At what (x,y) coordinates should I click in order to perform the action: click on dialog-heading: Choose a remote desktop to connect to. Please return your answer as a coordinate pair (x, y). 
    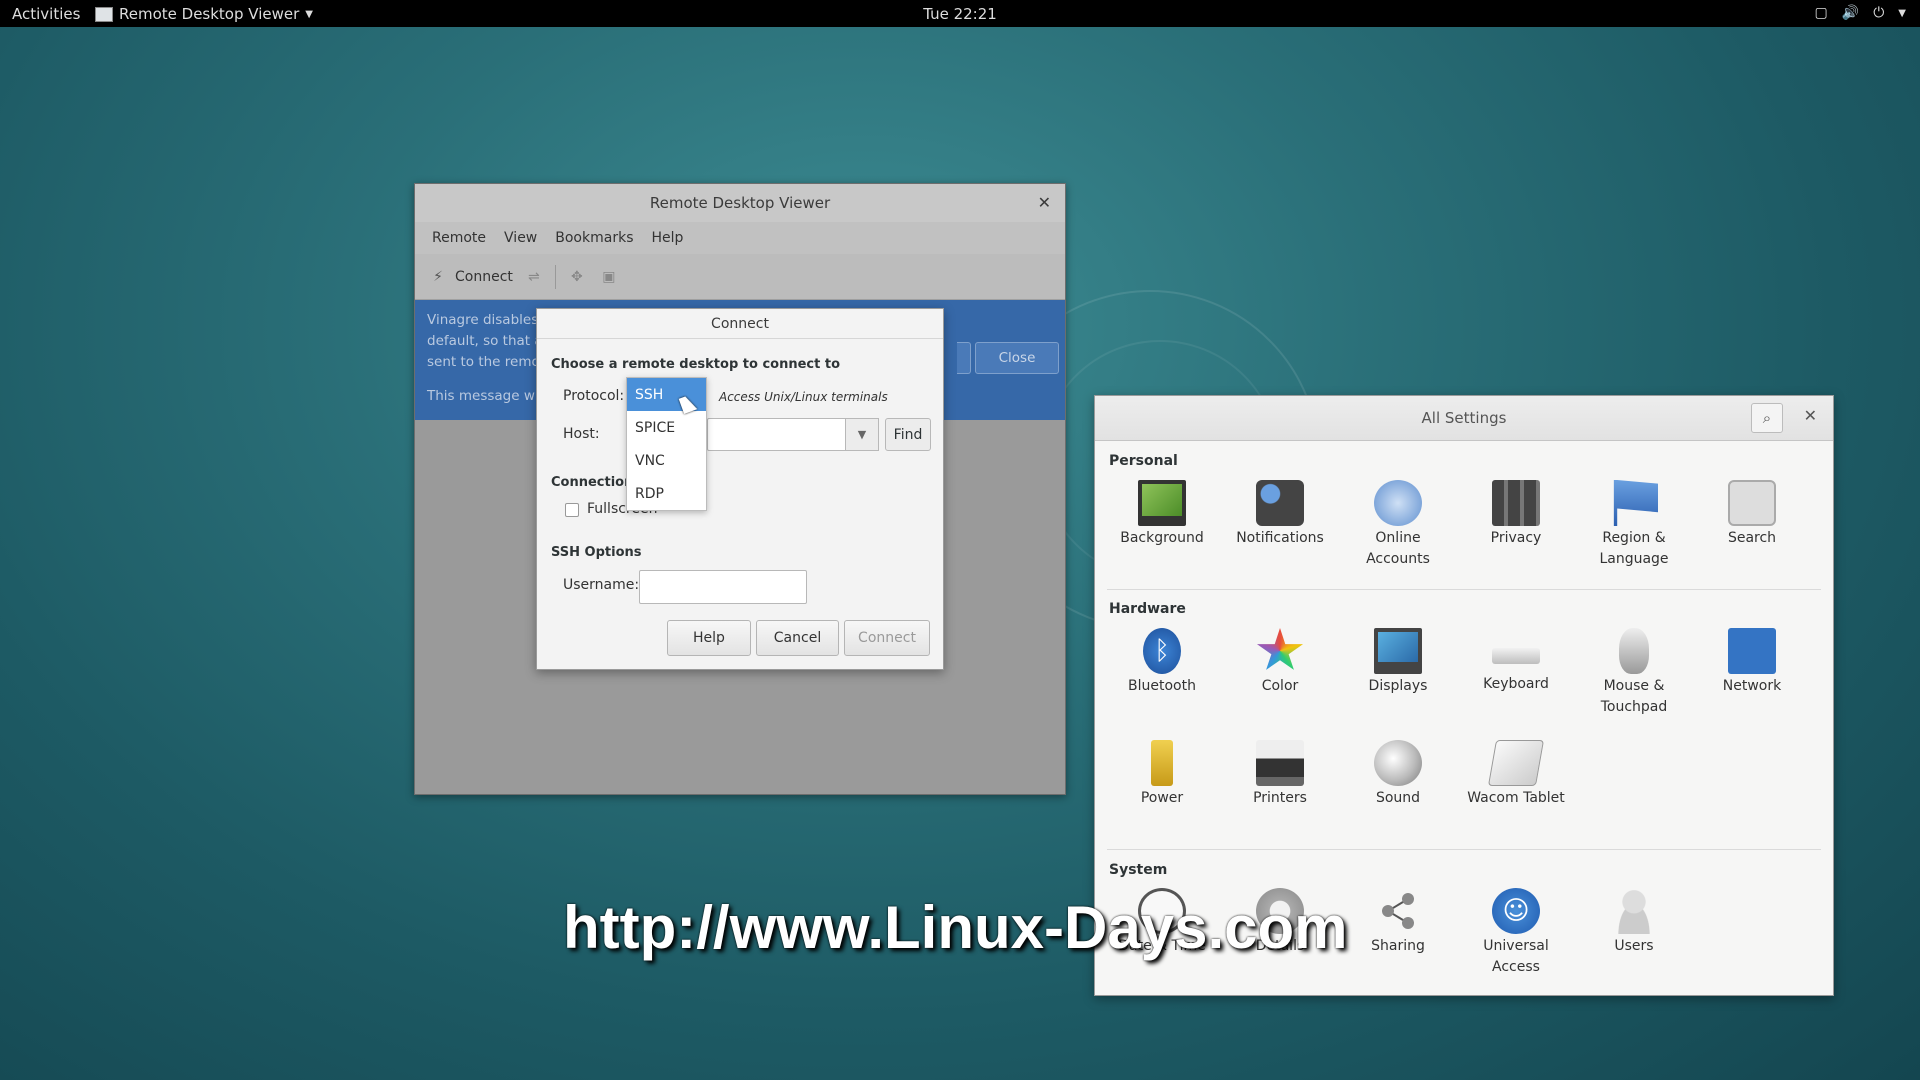
    Looking at the image, I should click on (696, 364).